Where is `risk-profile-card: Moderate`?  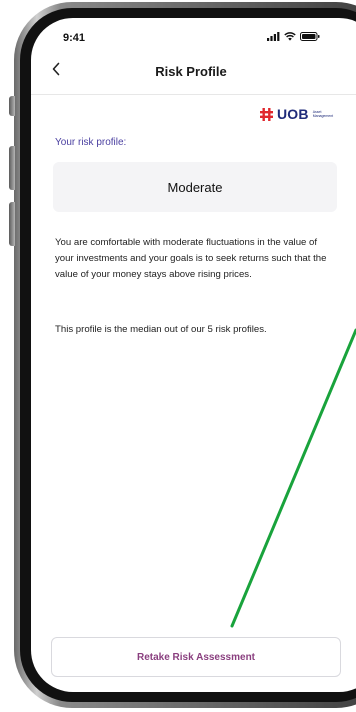 risk-profile-card: Moderate is located at coordinates (195, 187).